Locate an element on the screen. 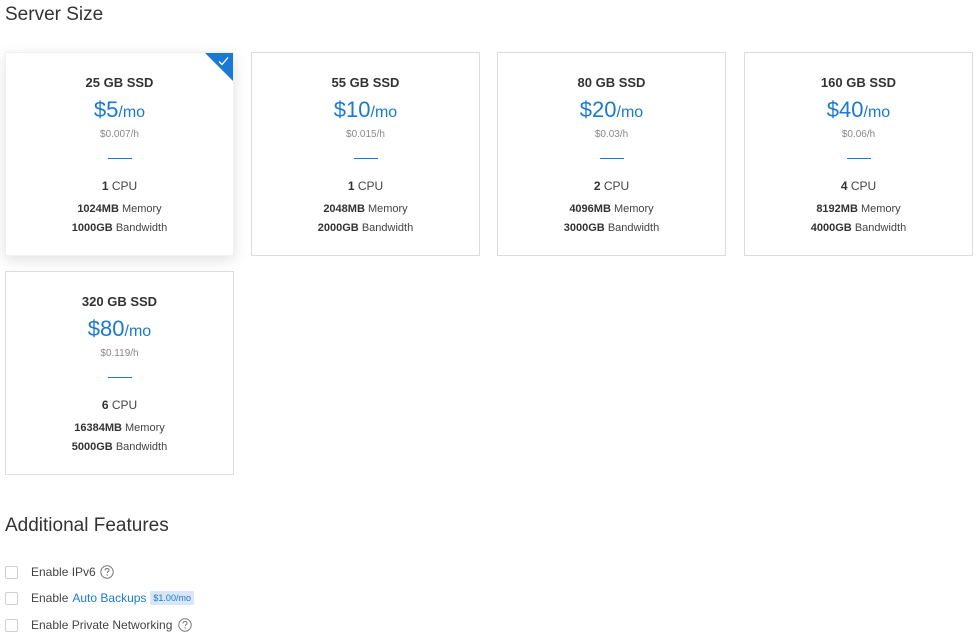 This screenshot has height=638, width=978. plan-hourly-price: $0.03/h is located at coordinates (611, 134).